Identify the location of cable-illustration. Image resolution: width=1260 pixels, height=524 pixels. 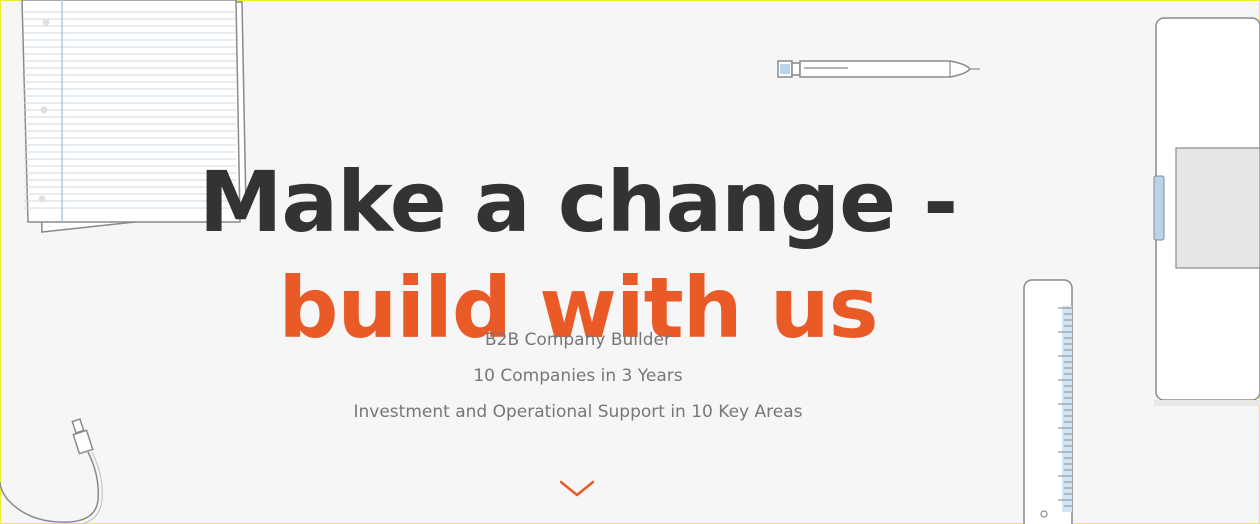
(51, 471).